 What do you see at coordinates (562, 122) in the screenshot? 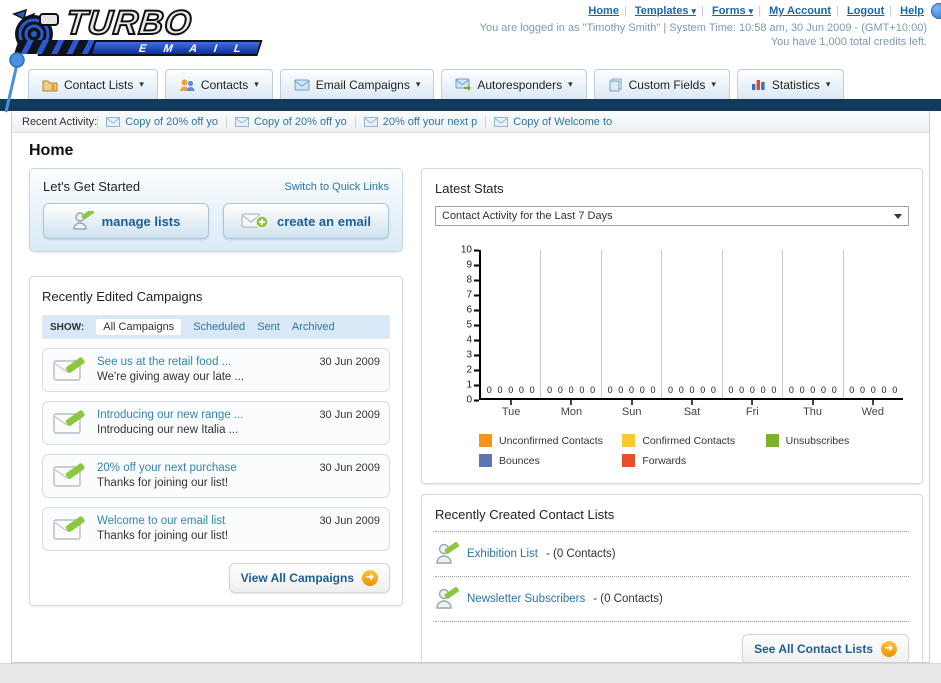
I see `recent-activity-link: Copy of Welcome to` at bounding box center [562, 122].